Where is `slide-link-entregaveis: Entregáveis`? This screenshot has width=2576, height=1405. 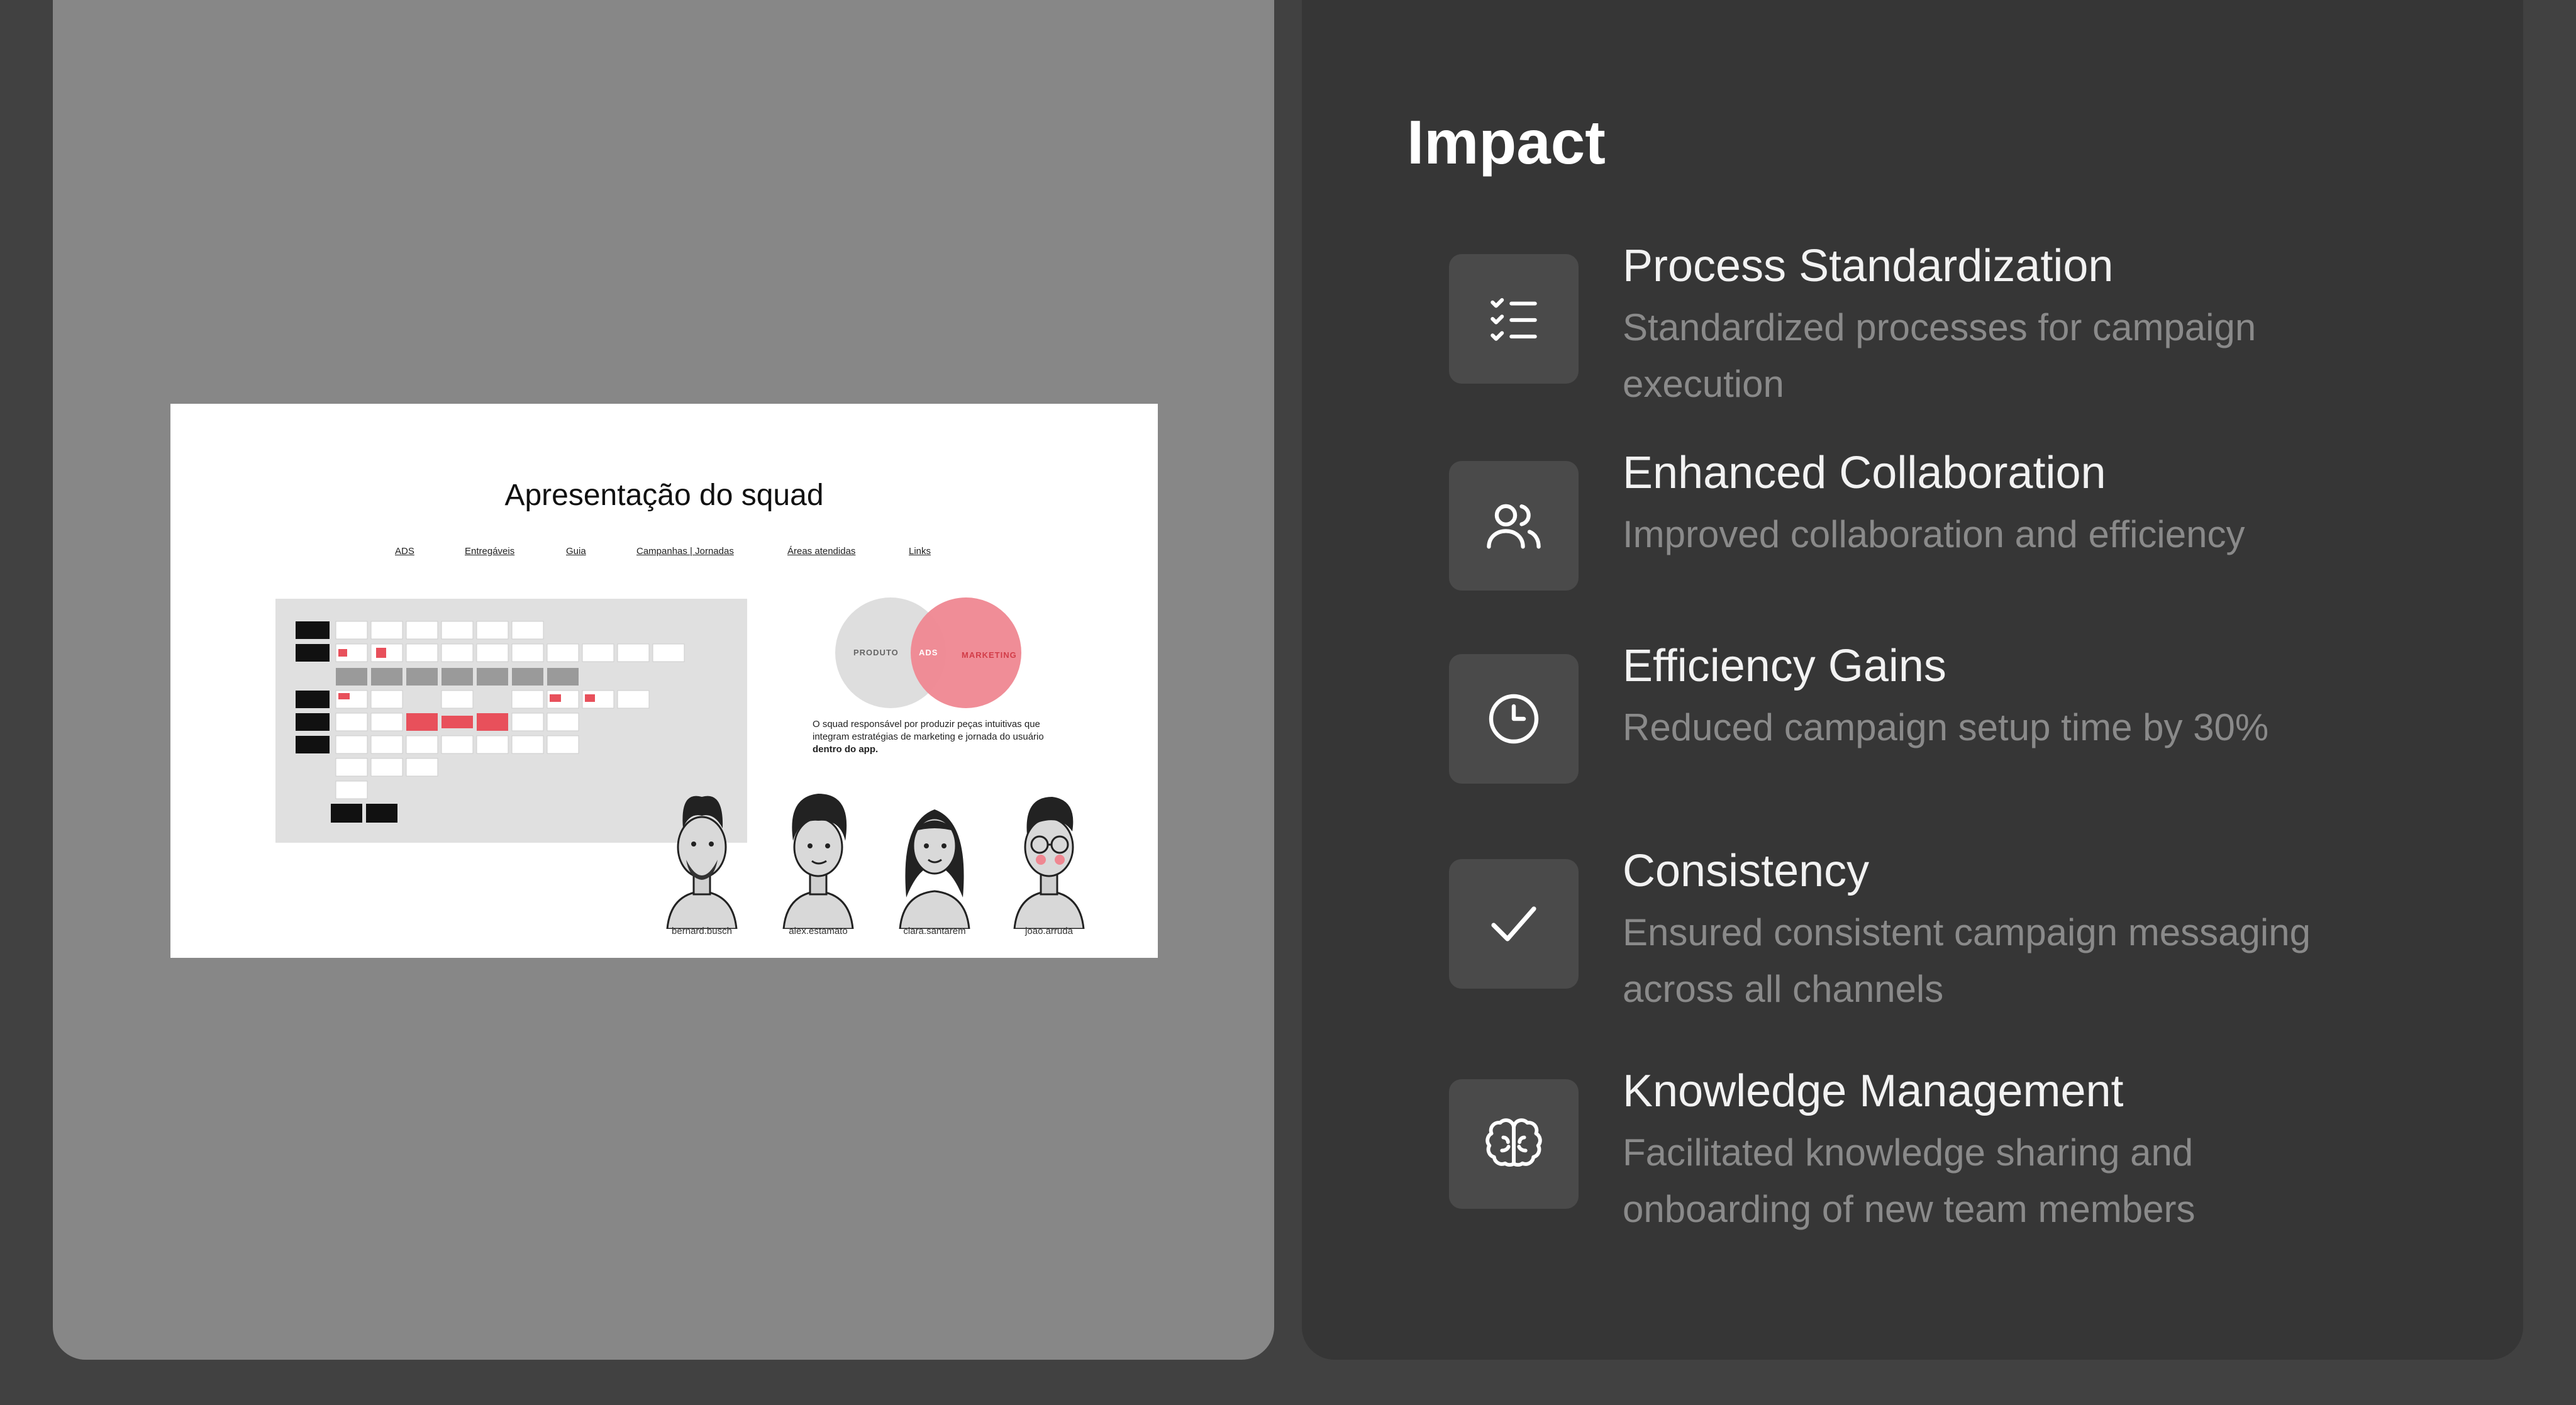 slide-link-entregaveis: Entregáveis is located at coordinates (489, 551).